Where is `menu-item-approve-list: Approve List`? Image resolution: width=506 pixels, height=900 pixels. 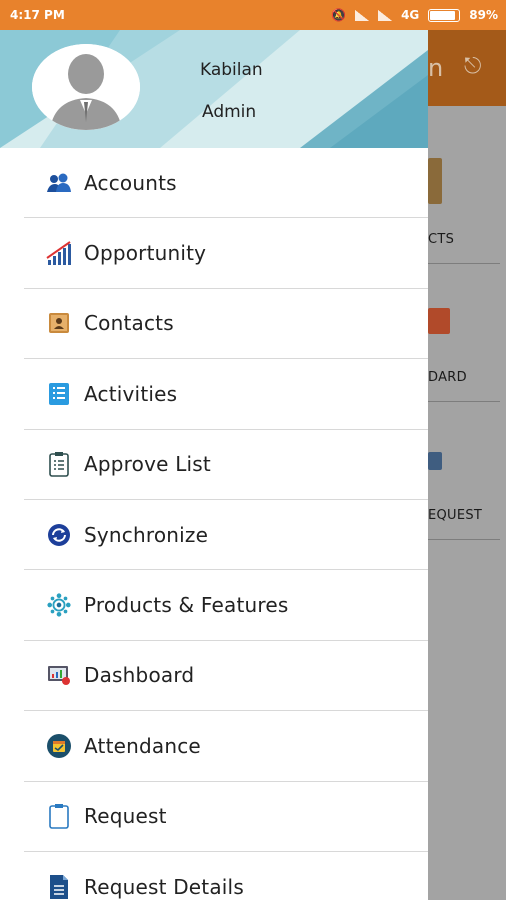 menu-item-approve-list: Approve List is located at coordinates (226, 465).